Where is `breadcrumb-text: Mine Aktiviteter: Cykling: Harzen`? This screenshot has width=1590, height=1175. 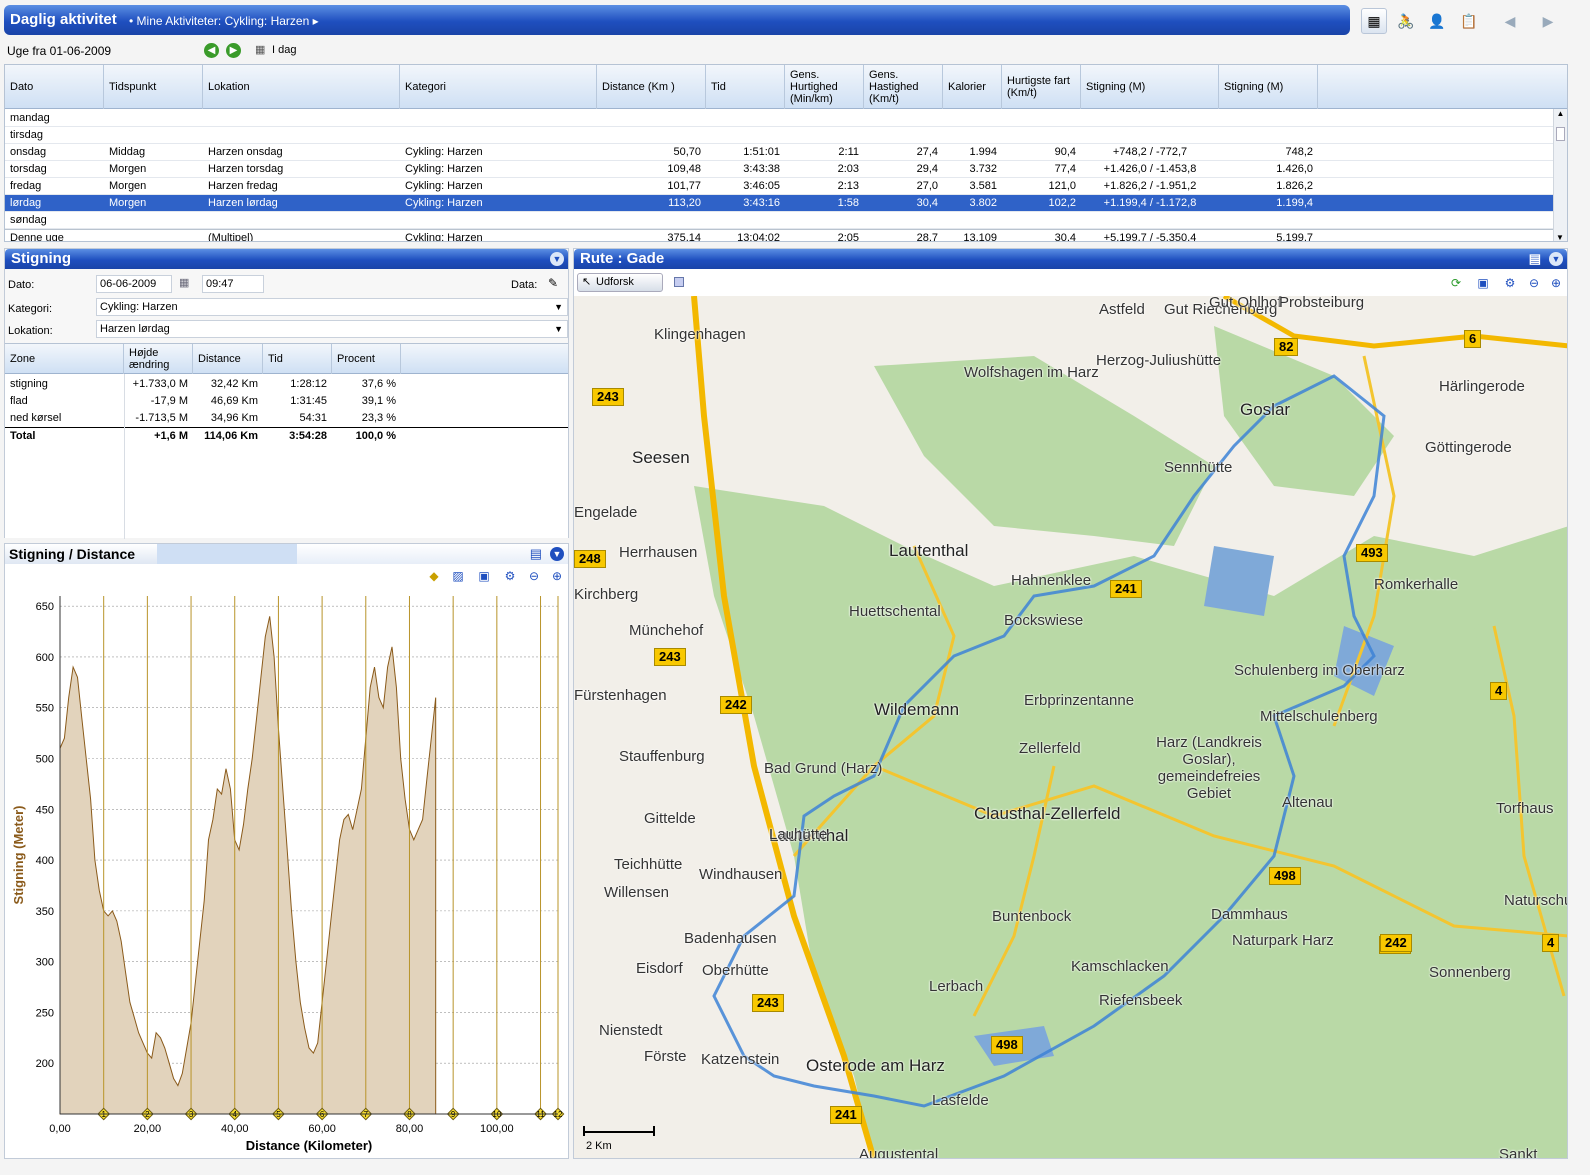
breadcrumb-text: Mine Aktiviteter: Cykling: Harzen is located at coordinates (223, 21).